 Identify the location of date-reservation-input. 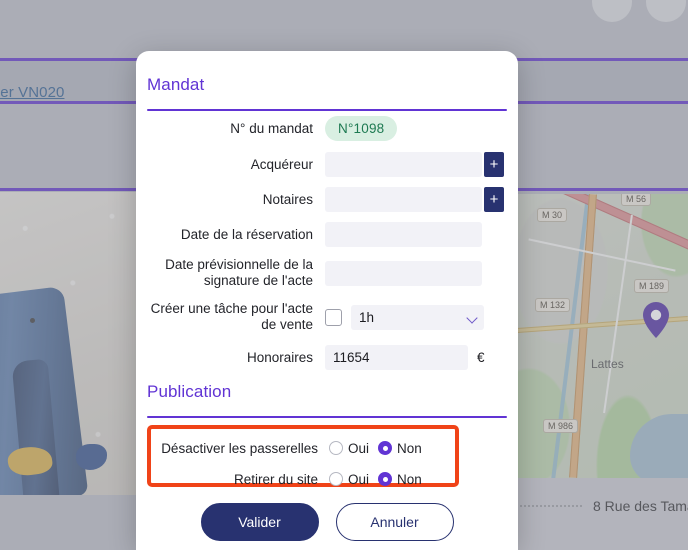
(403, 234).